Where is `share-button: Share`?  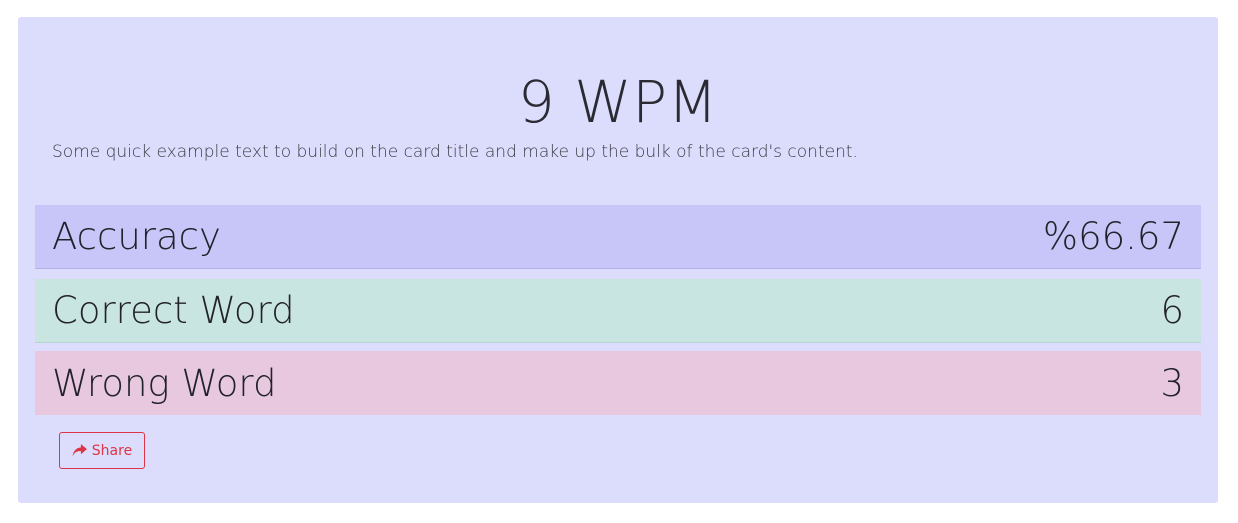 share-button: Share is located at coordinates (102, 450).